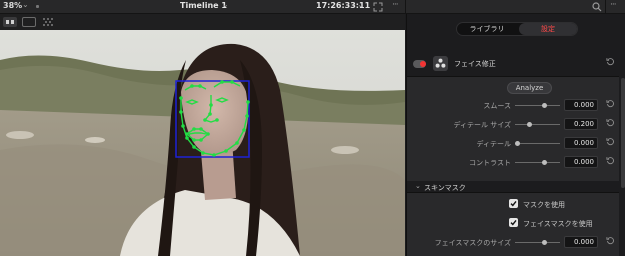  I want to click on slider-label: ディテール, so click(493, 144).